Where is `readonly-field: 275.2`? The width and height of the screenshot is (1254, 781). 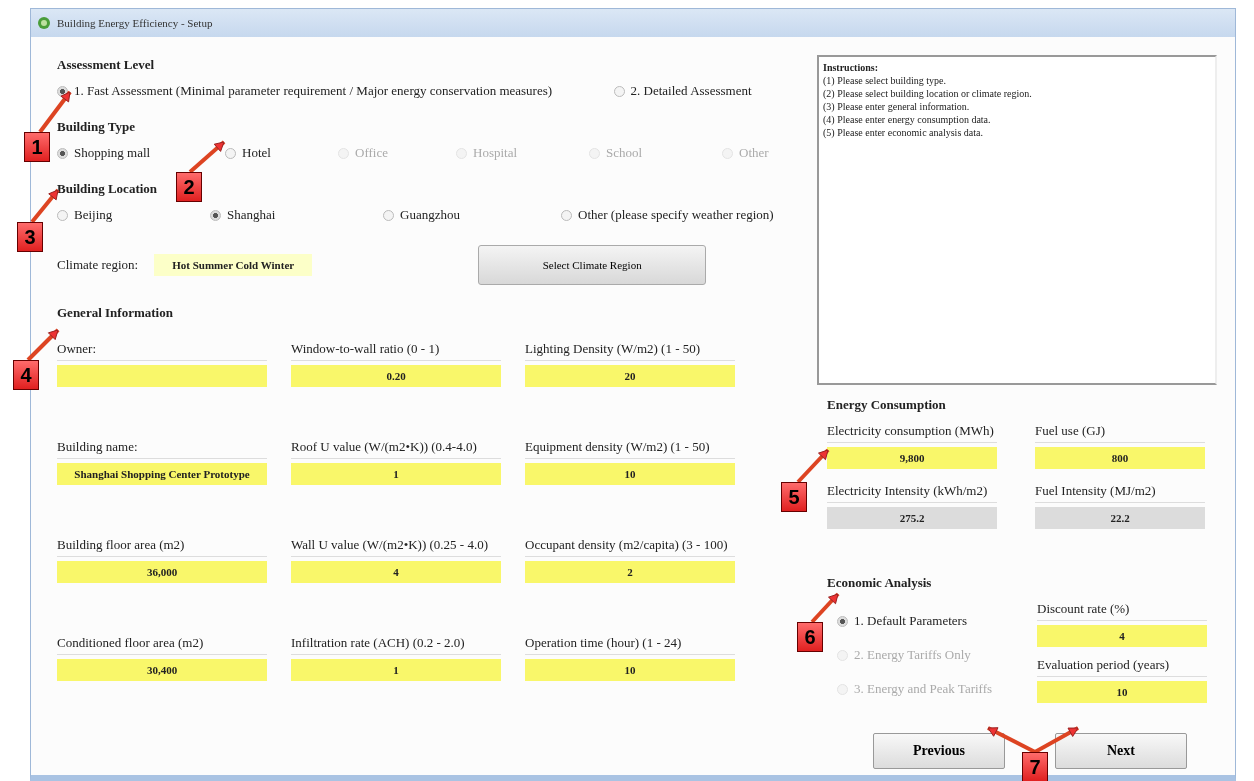 readonly-field: 275.2 is located at coordinates (912, 518).